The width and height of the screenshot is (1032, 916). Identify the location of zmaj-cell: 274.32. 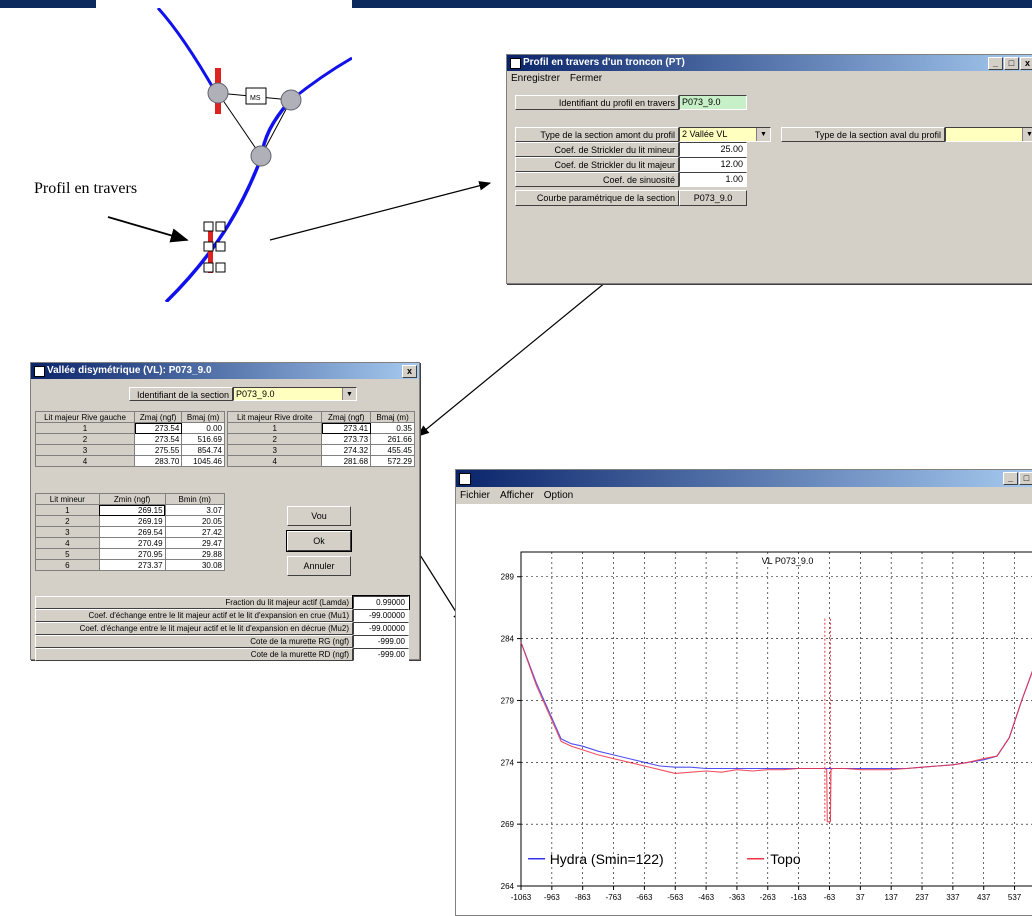
(346, 450).